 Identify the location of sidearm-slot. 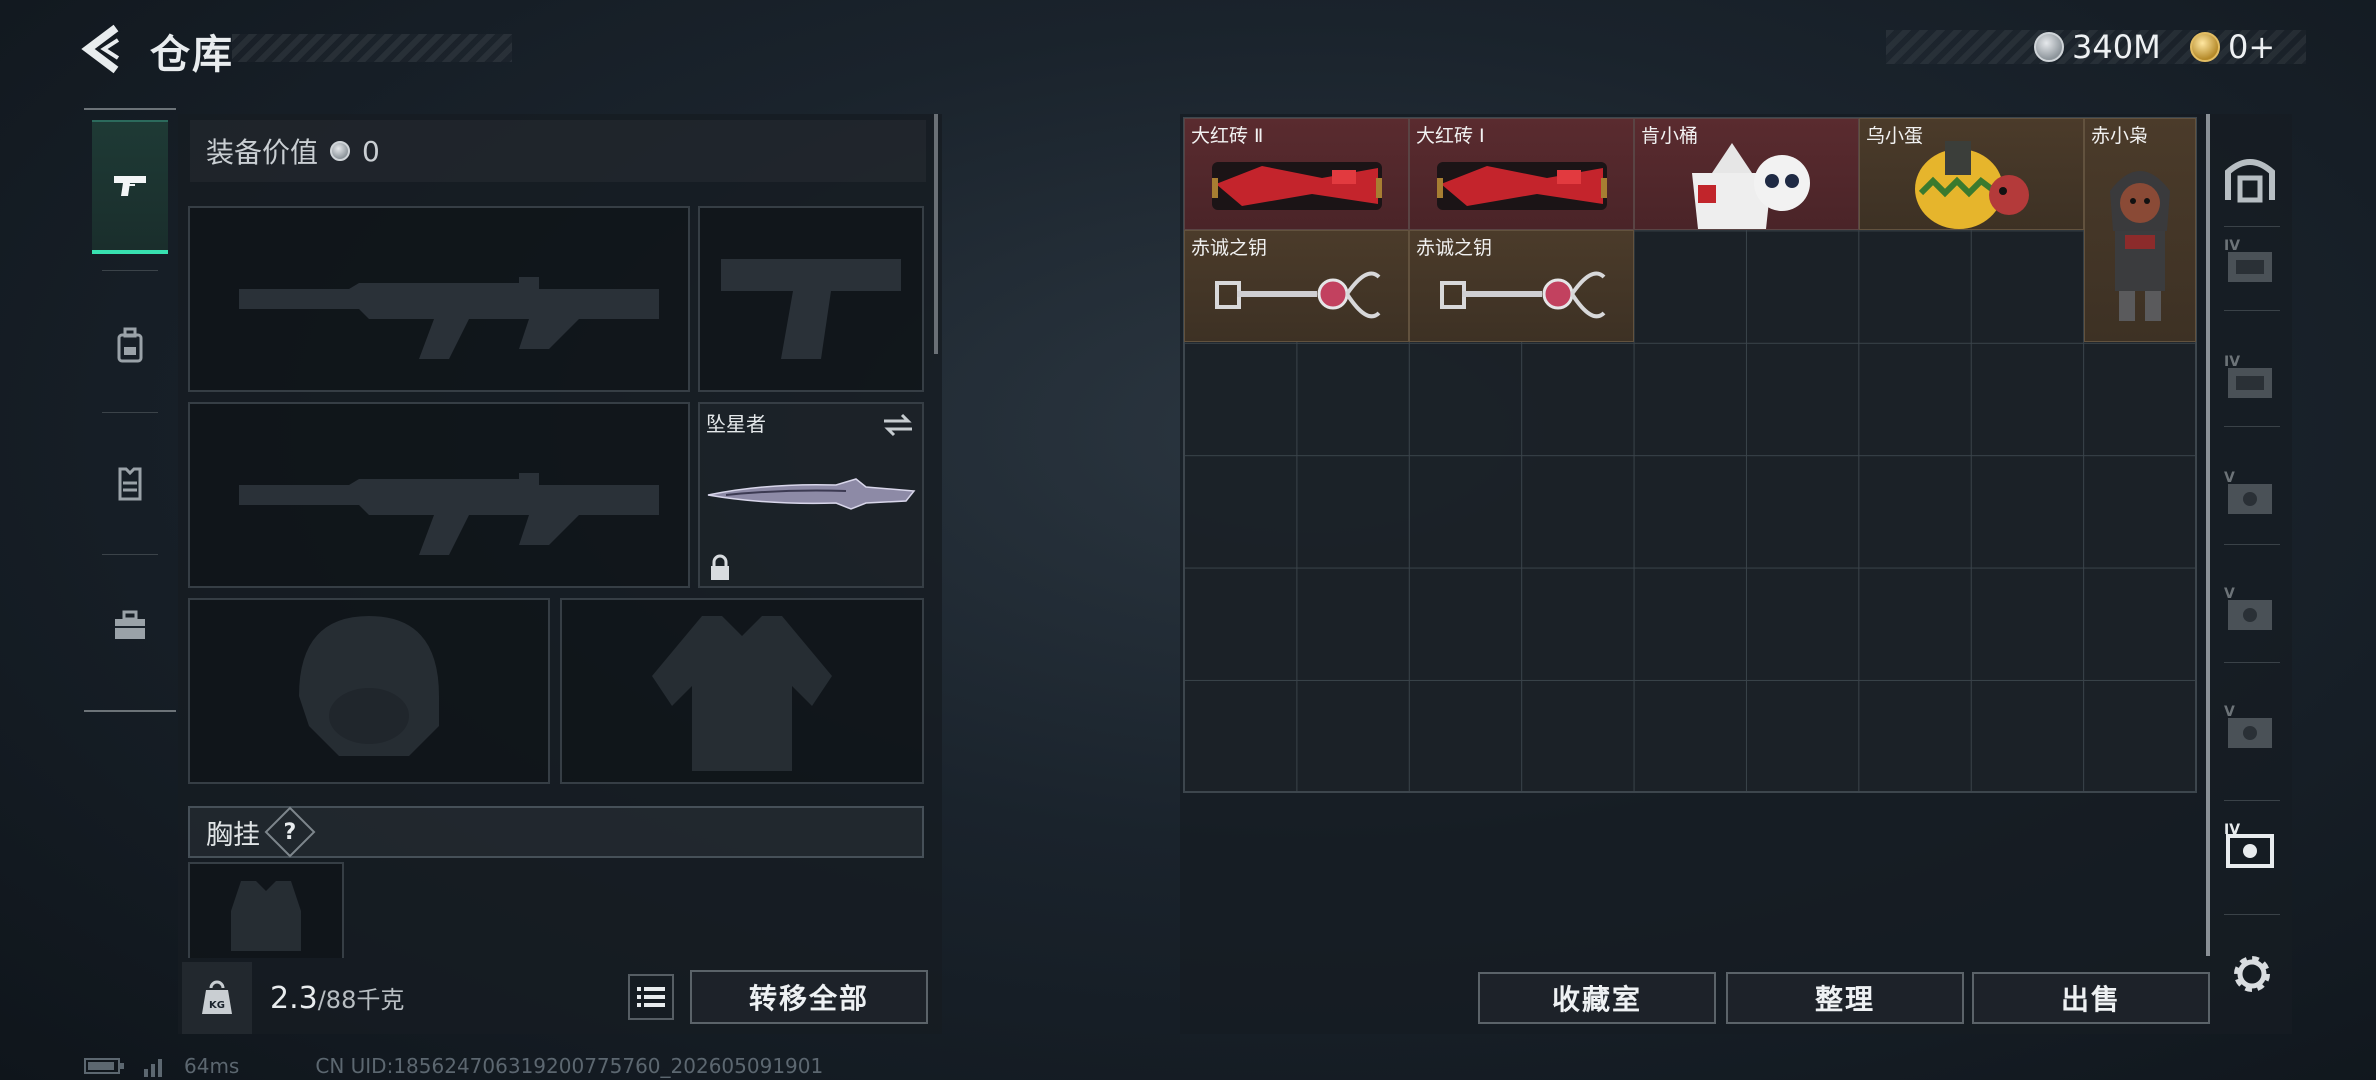
(811, 299).